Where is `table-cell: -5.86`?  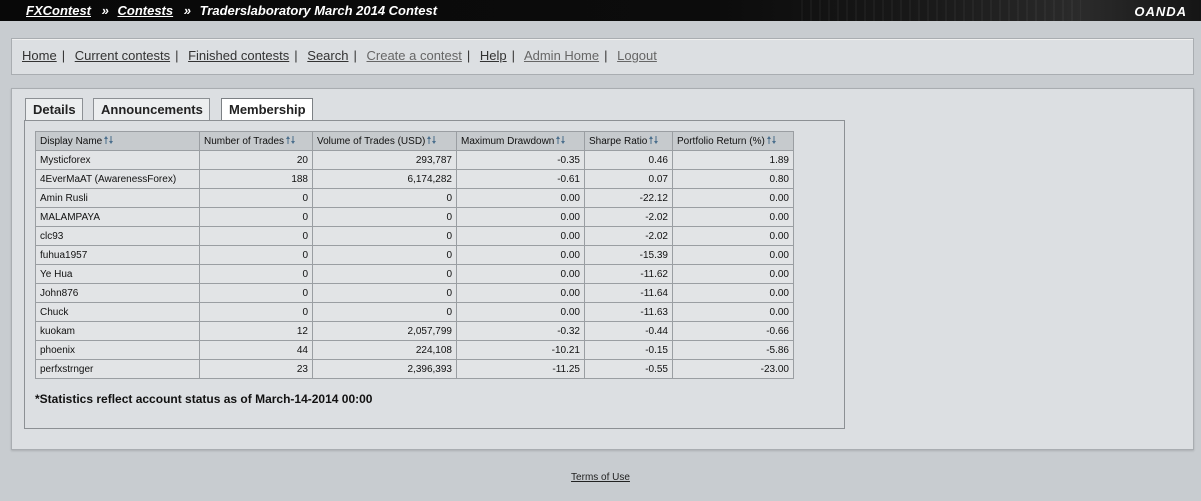 table-cell: -5.86 is located at coordinates (733, 350).